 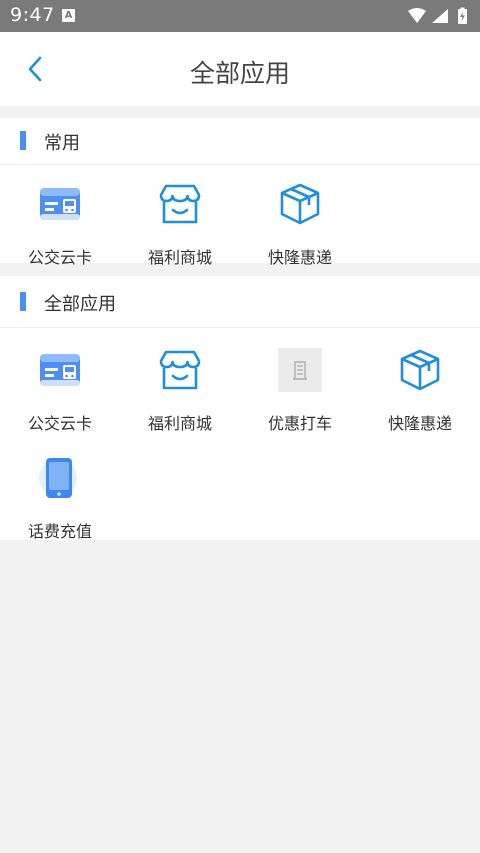 What do you see at coordinates (300, 394) in the screenshot?
I see `app-item-taxi: 优惠打车` at bounding box center [300, 394].